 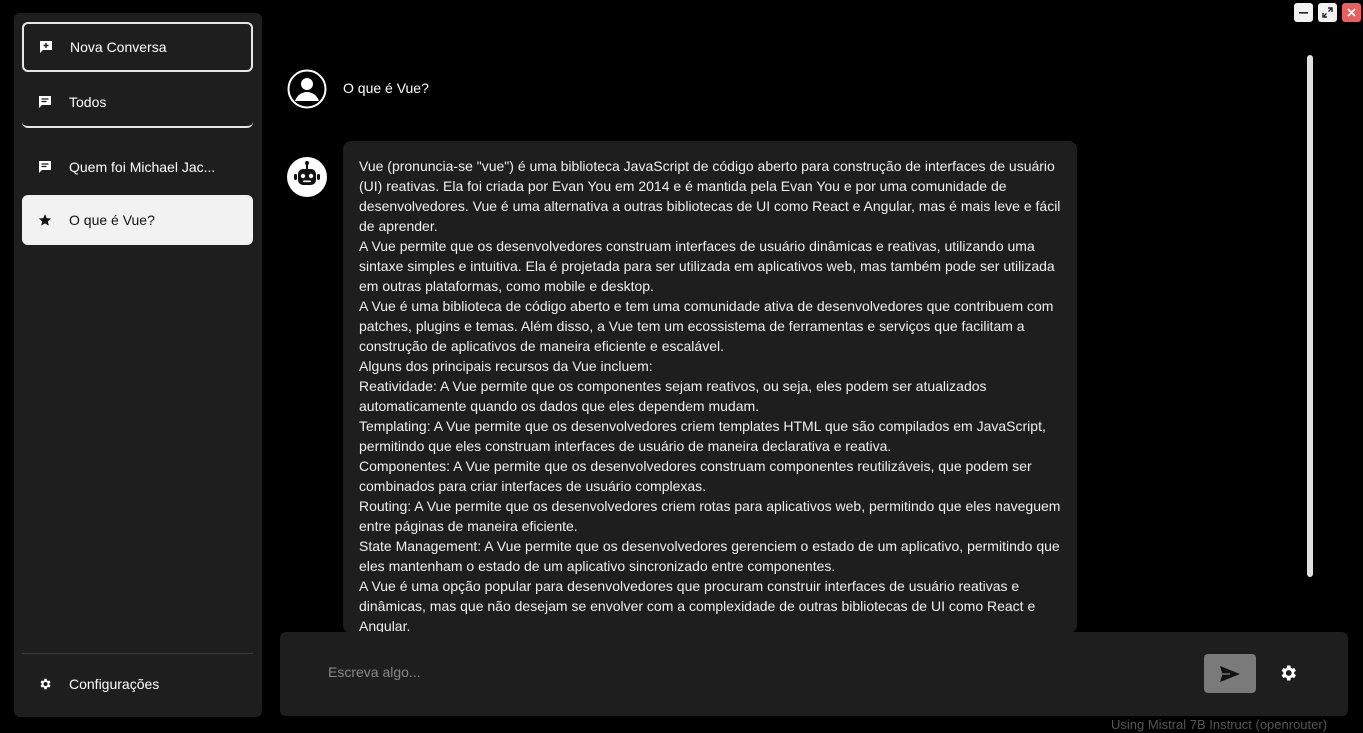 I want to click on minimize-icon, so click(x=1303, y=13).